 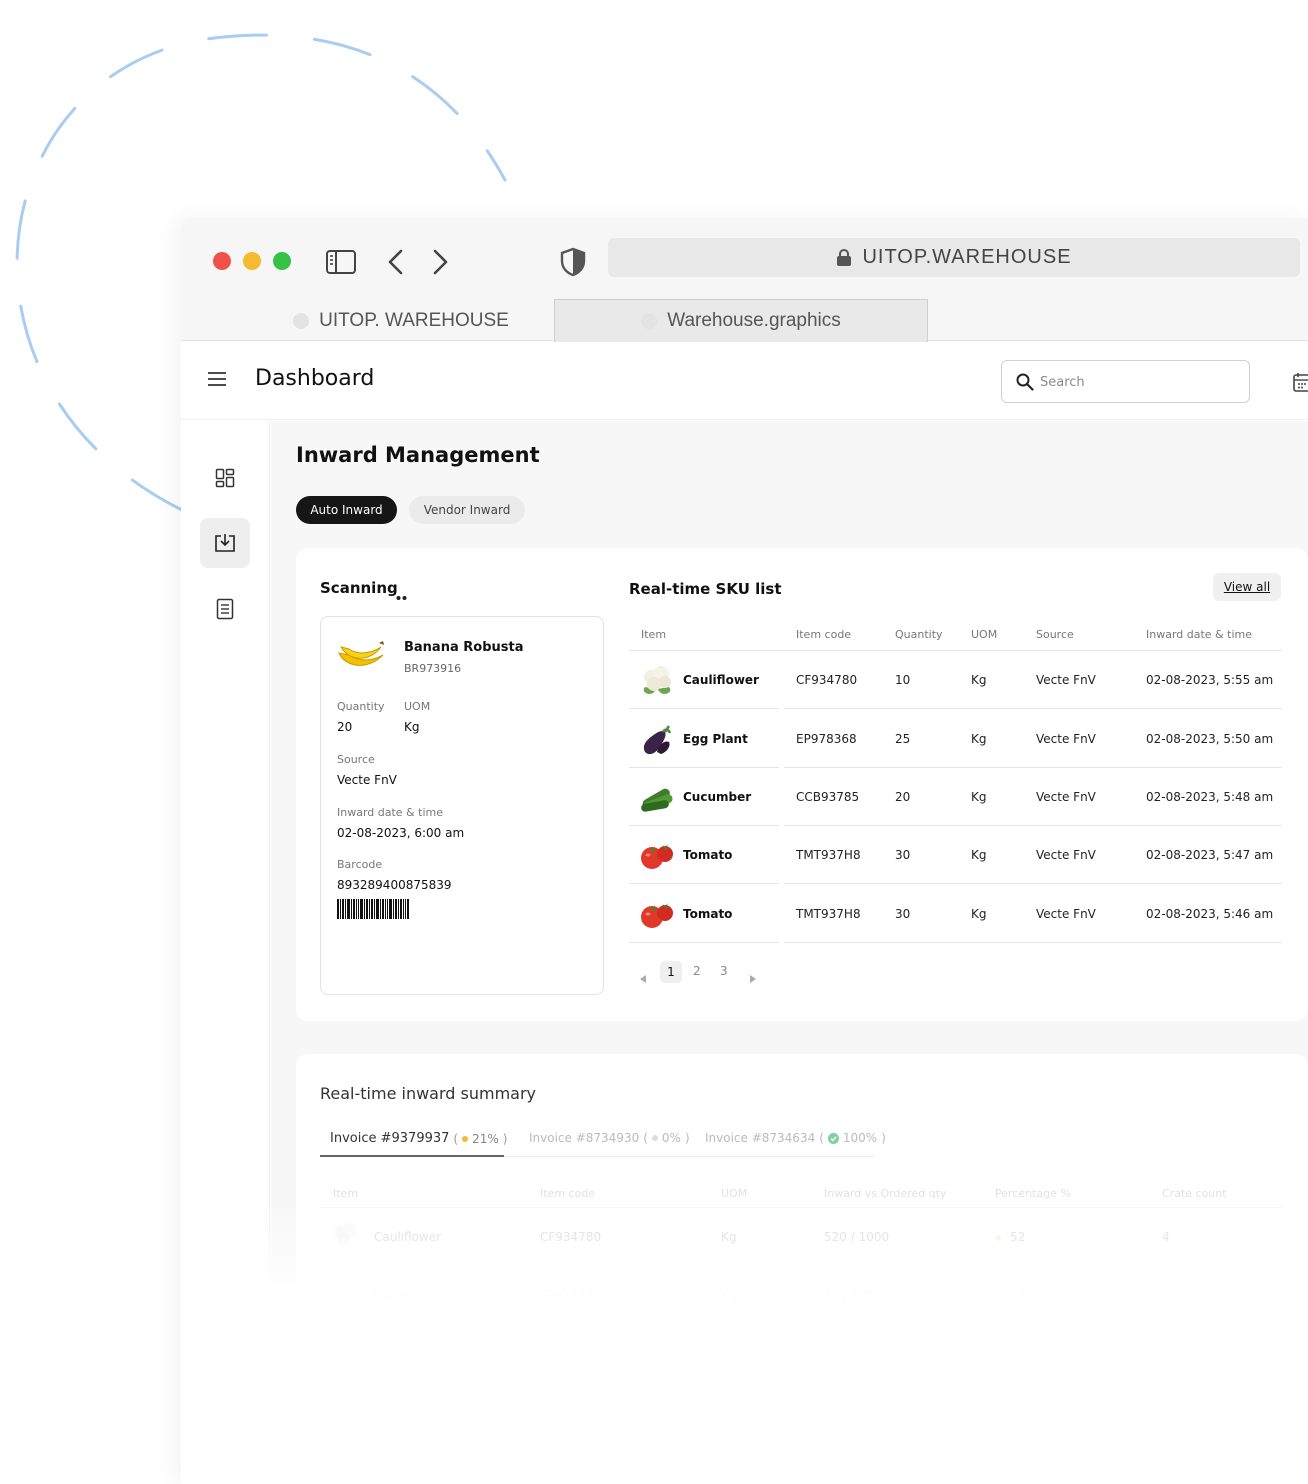 I want to click on sku-quantity: 20, so click(x=903, y=797).